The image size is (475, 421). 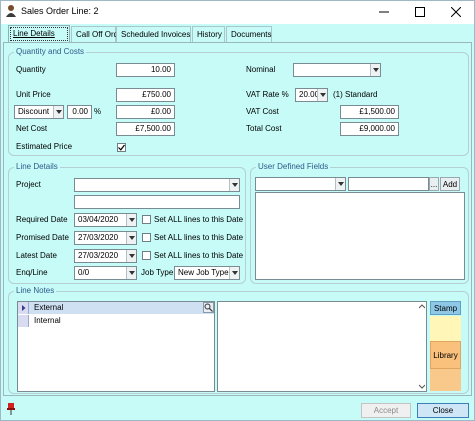 I want to click on net-cost-field: £7,500.00, so click(x=145, y=129).